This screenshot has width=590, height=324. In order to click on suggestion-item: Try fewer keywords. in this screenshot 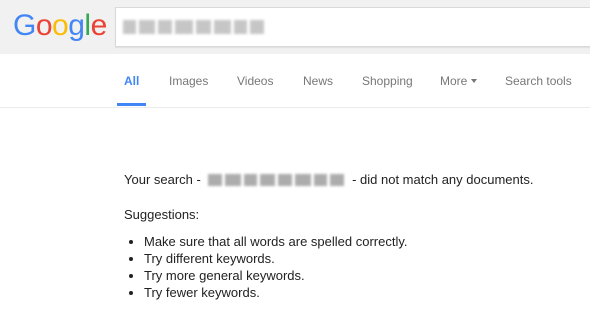, I will do `click(275, 292)`.